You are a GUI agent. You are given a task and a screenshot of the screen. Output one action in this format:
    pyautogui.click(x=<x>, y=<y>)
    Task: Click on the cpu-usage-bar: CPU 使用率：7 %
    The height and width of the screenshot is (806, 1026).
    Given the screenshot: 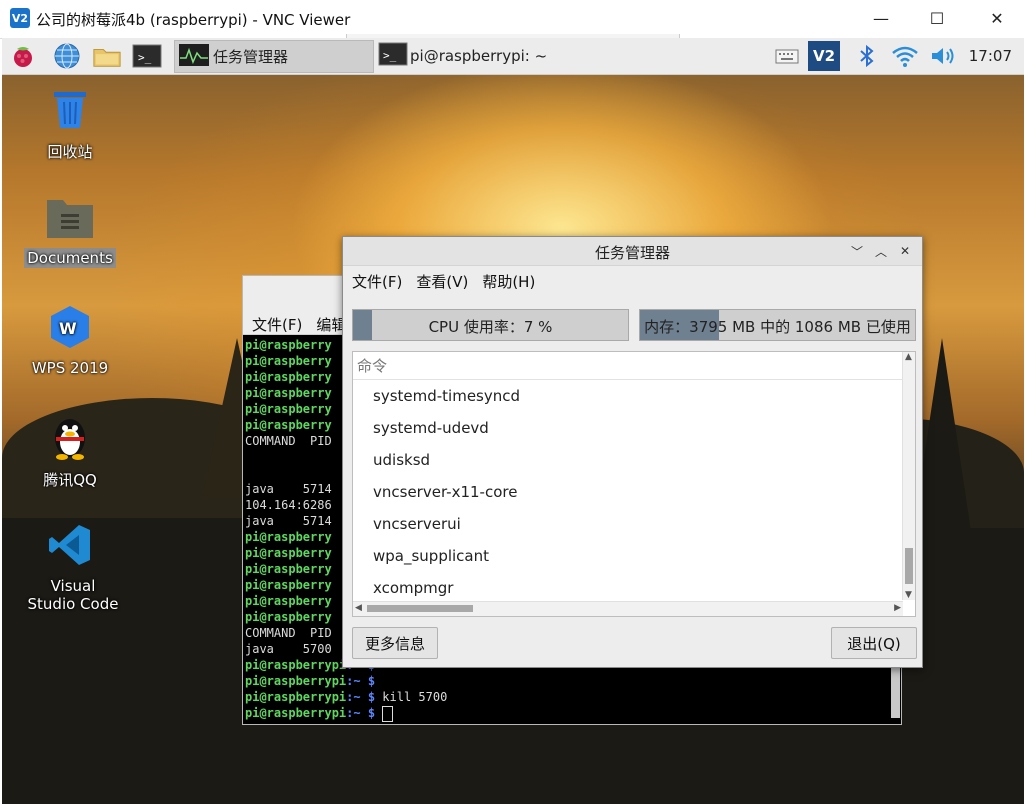 What is the action you would take?
    pyautogui.click(x=490, y=325)
    